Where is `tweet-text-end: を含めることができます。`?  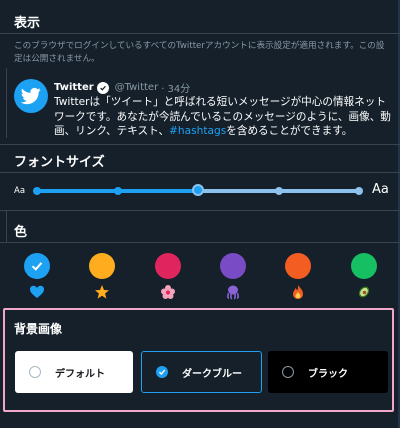 tweet-text-end: を含めることができます。 is located at coordinates (289, 131).